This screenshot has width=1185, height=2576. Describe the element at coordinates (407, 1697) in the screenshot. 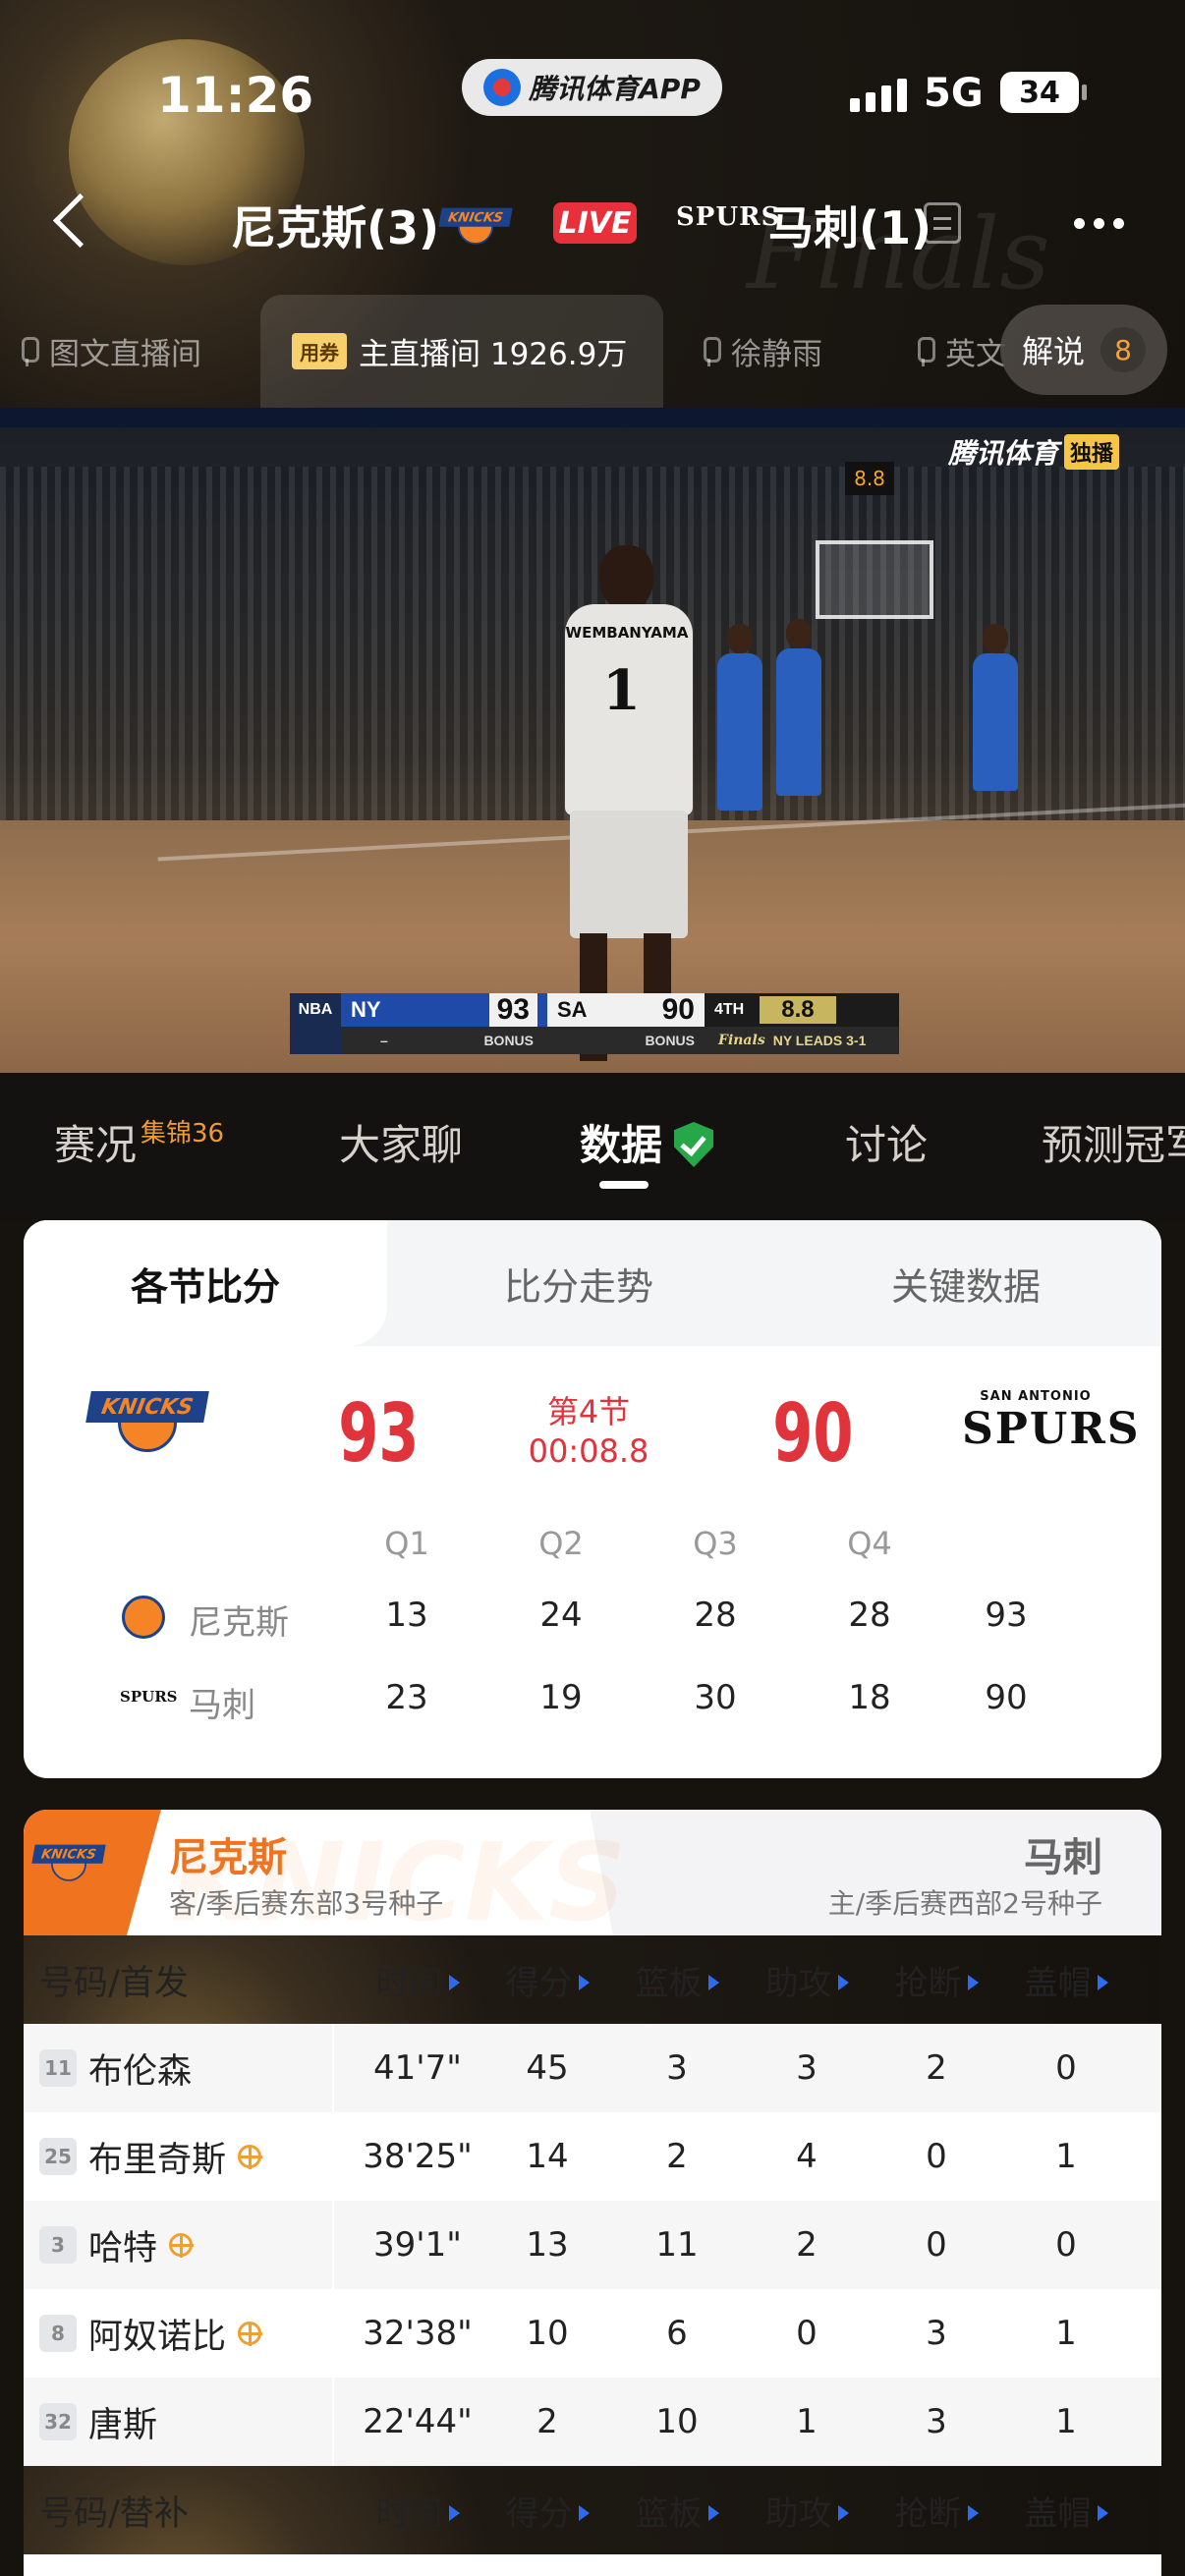

I see `score-cell: 23` at that location.